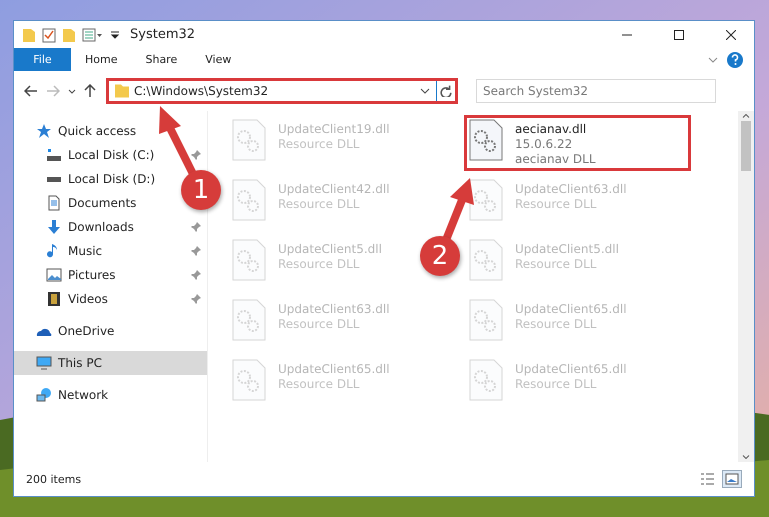 This screenshot has width=769, height=517. What do you see at coordinates (110, 299) in the screenshot?
I see `sidebar-item: Videos` at bounding box center [110, 299].